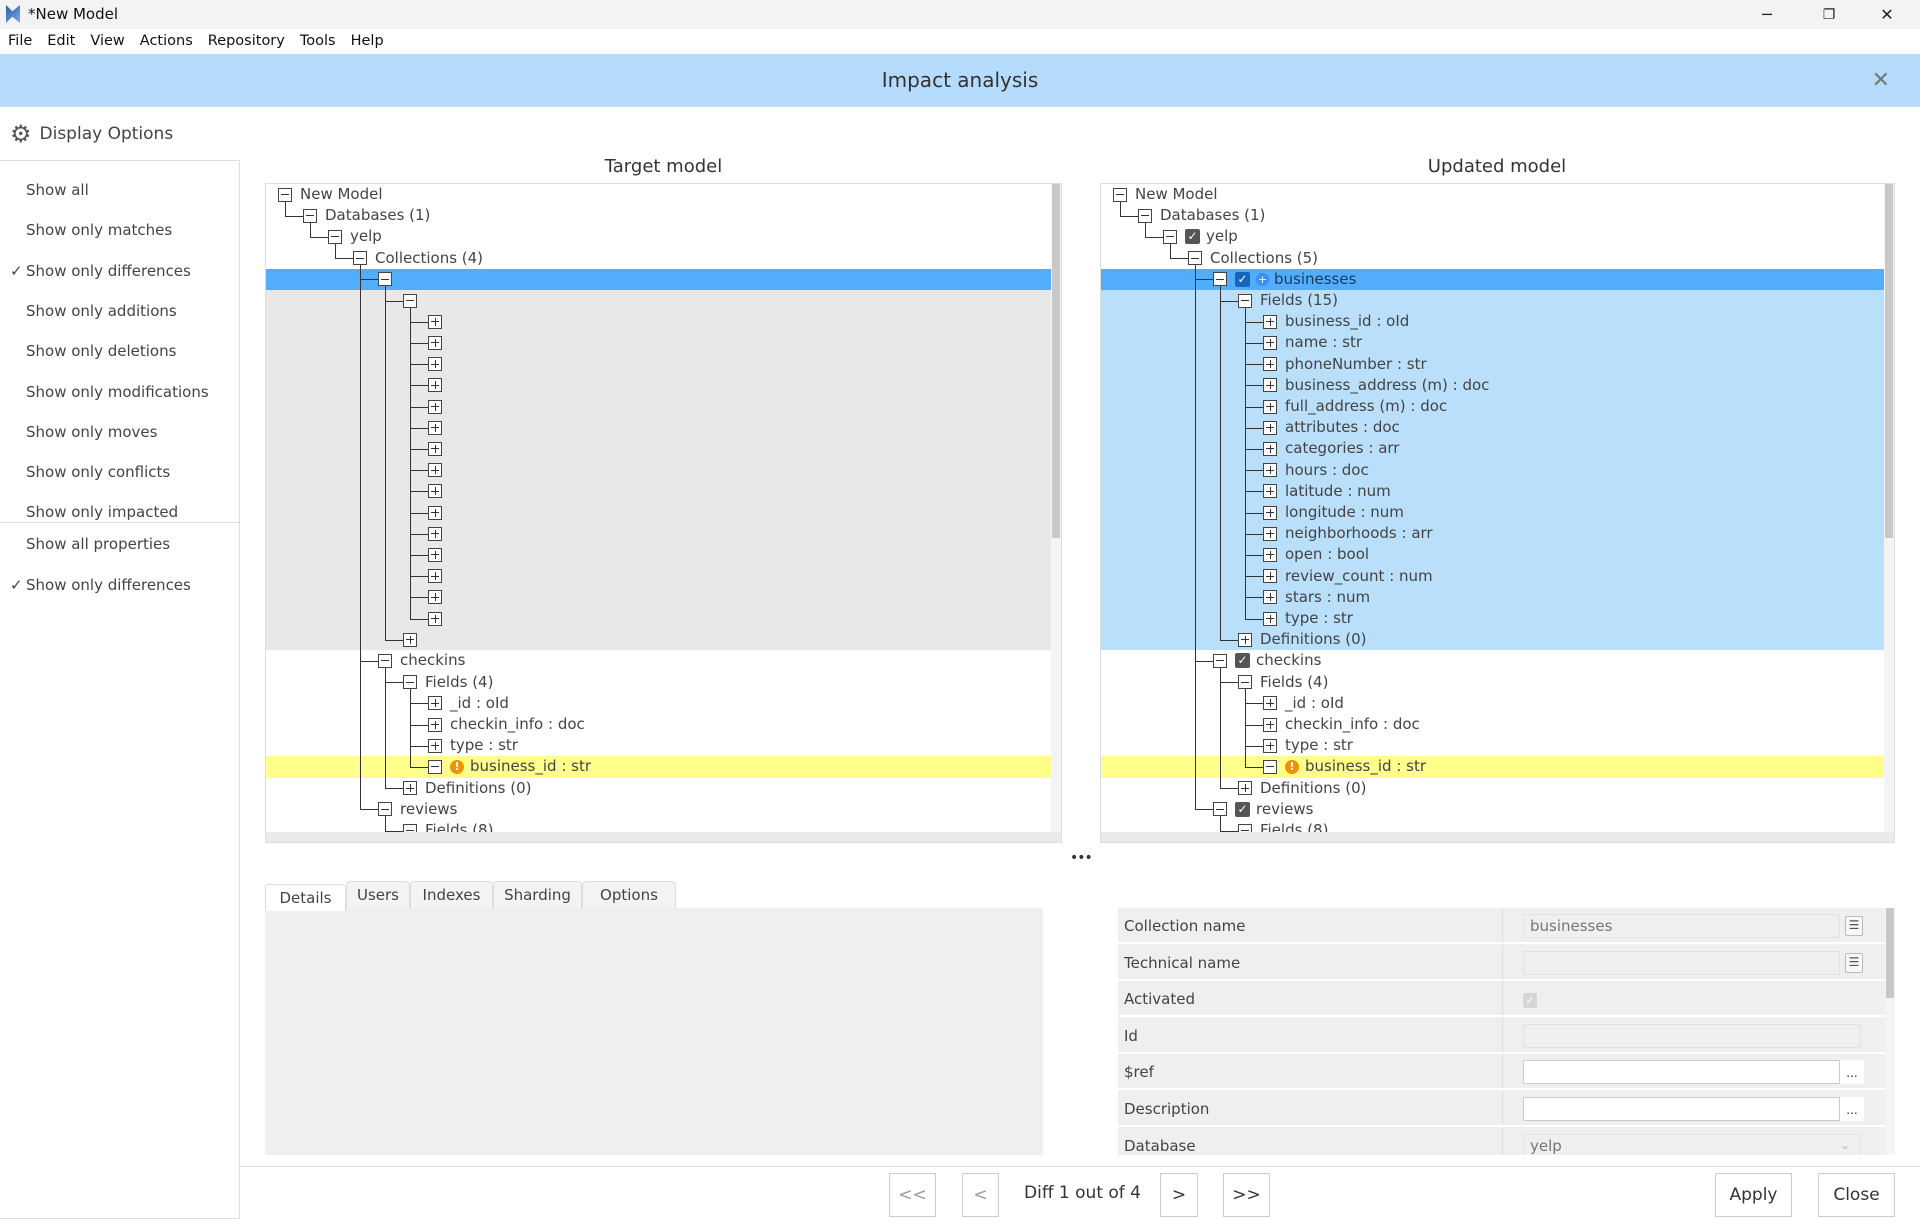  I want to click on filter-option: Show only additions, so click(101, 311).